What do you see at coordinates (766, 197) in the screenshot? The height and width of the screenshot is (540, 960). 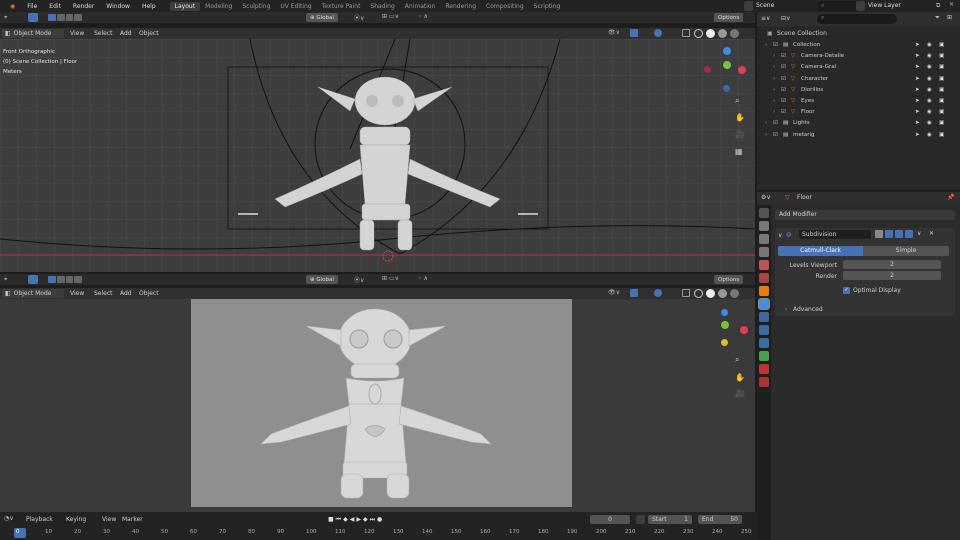 I see `properties-editor-icon: ⚙∨` at bounding box center [766, 197].